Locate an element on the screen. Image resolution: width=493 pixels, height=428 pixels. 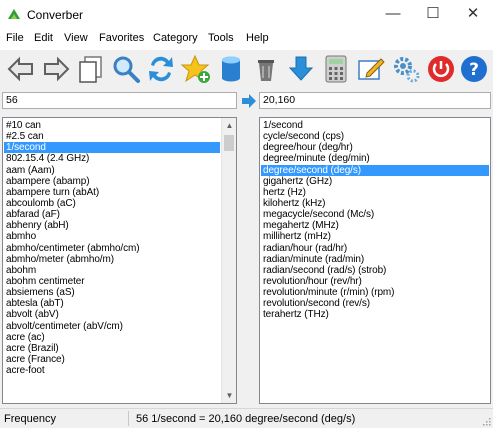
close-button: ✕ is located at coordinates (473, 15).